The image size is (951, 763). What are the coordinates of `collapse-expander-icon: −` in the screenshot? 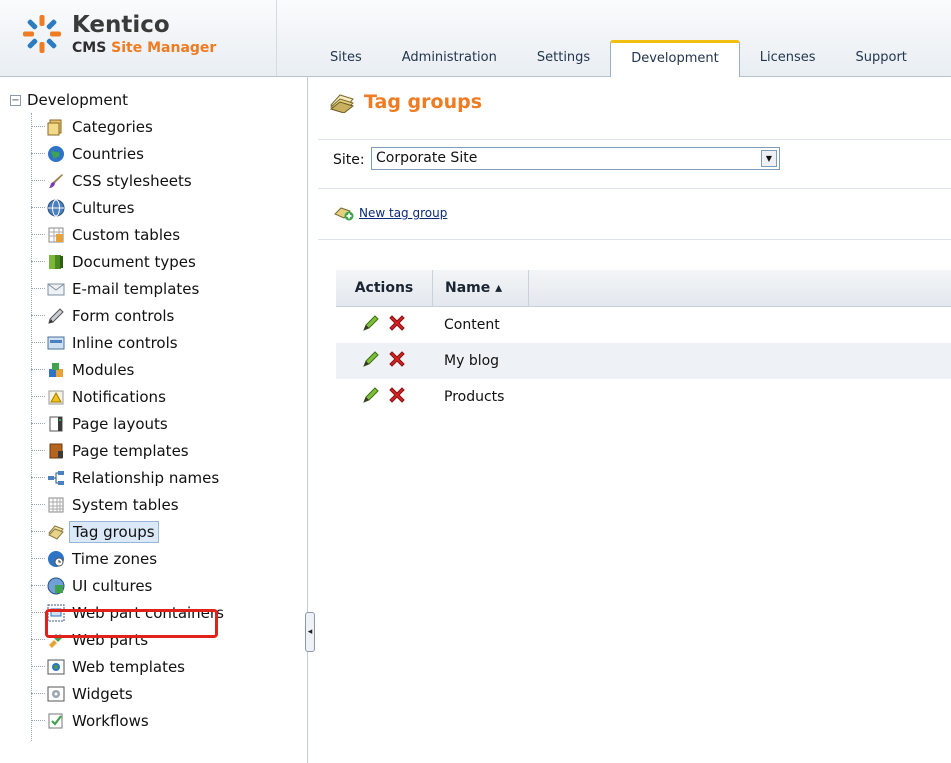 It's located at (15, 100).